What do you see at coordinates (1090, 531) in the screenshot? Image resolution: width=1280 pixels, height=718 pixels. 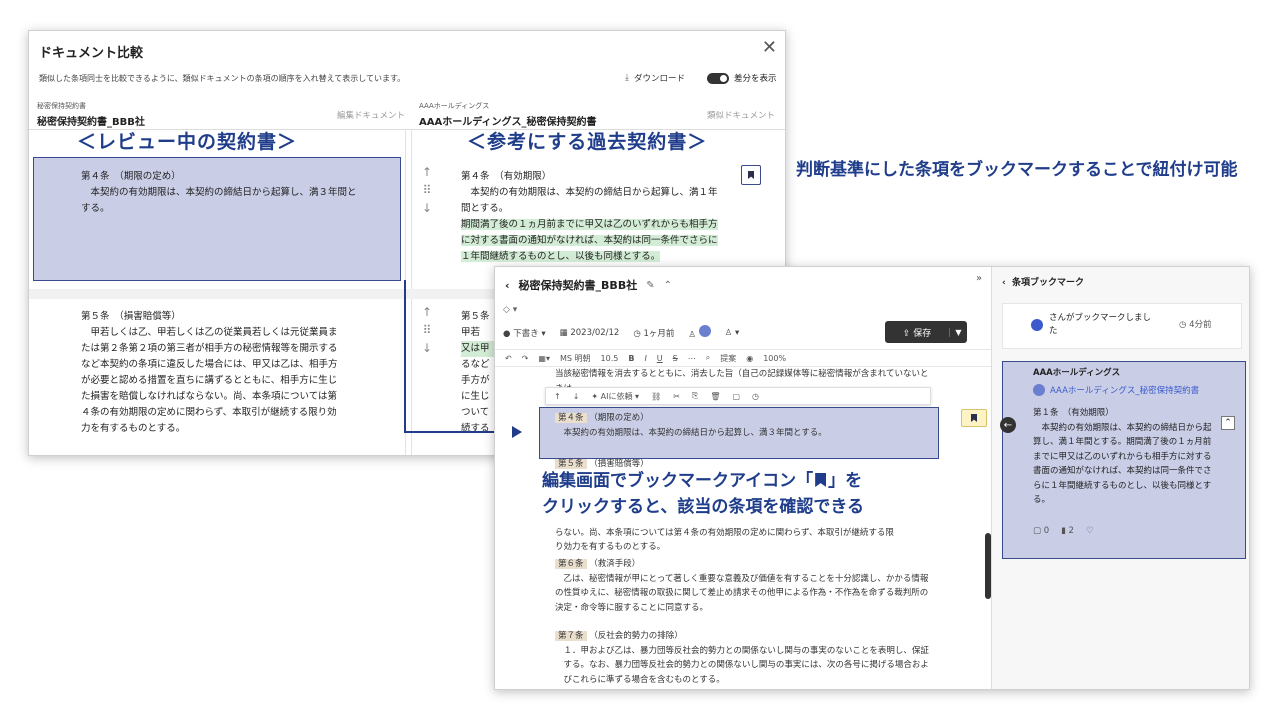 I see `like-icon: ♡` at bounding box center [1090, 531].